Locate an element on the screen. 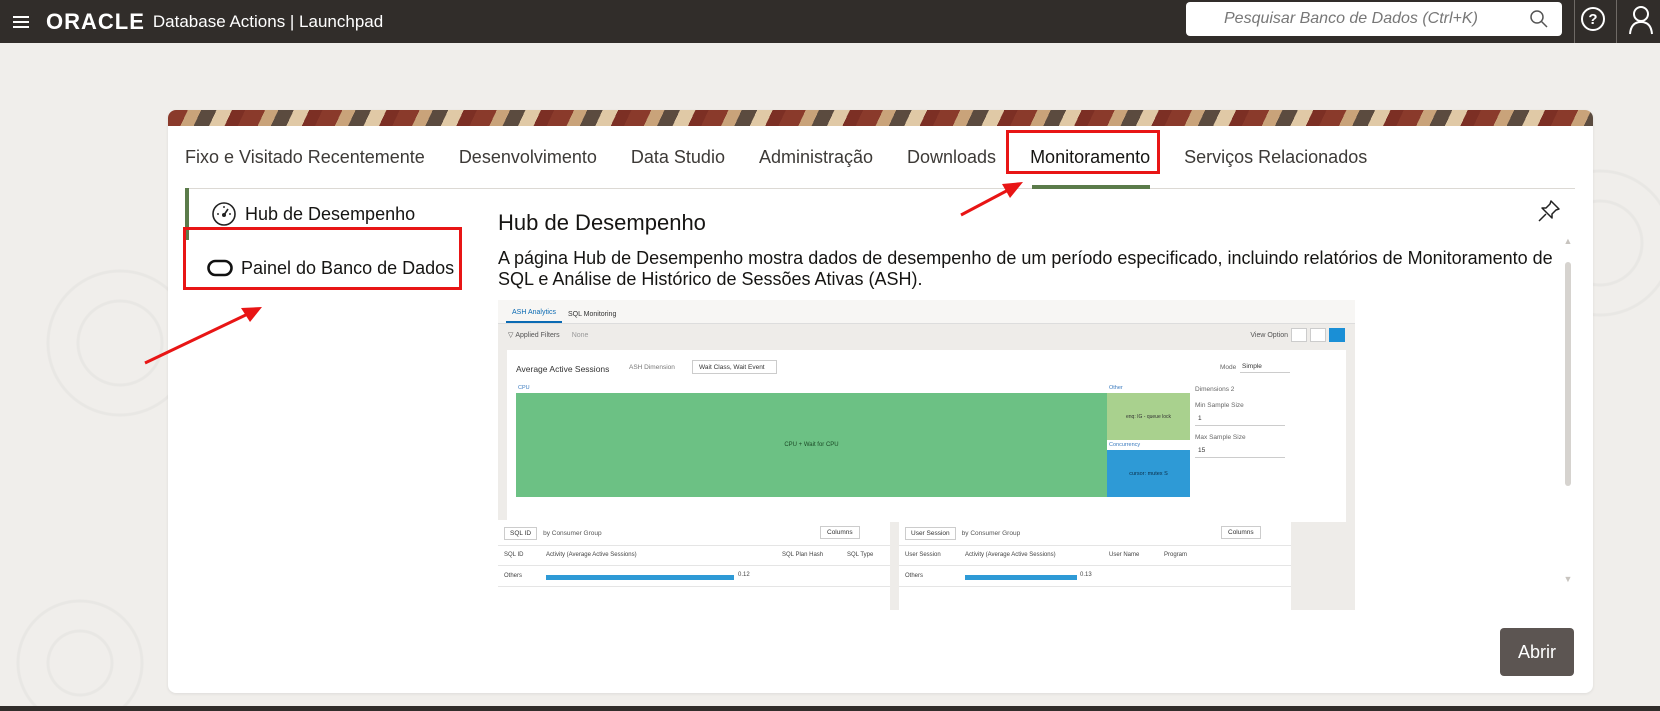 Image resolution: width=1660 pixels, height=711 pixels. oracle-logo: ORACLE is located at coordinates (95, 21).